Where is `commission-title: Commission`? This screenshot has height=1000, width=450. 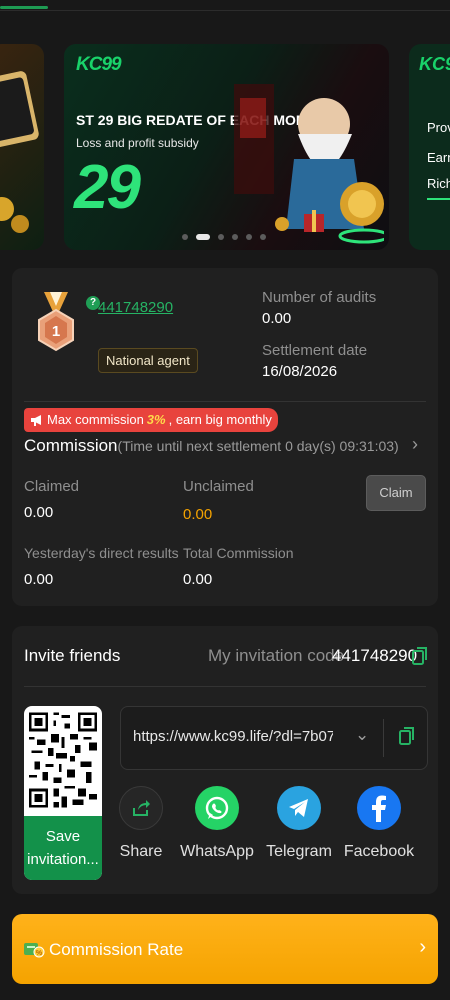 commission-title: Commission is located at coordinates (71, 445).